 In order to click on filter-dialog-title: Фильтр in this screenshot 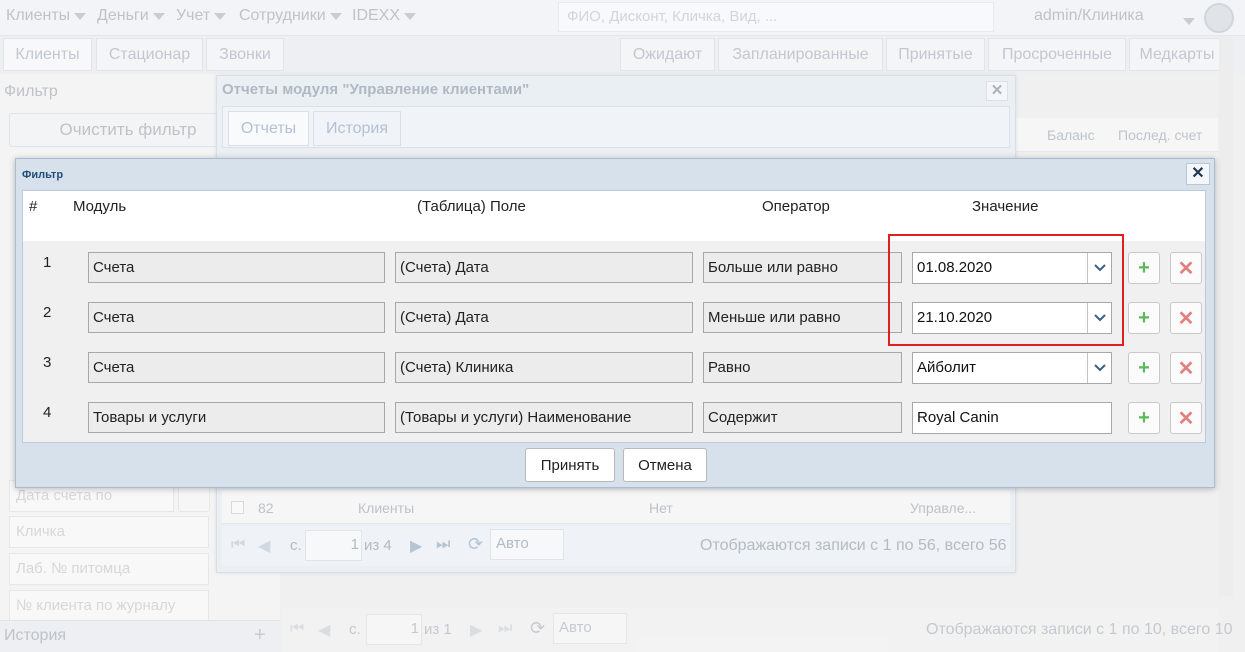, I will do `click(43, 175)`.